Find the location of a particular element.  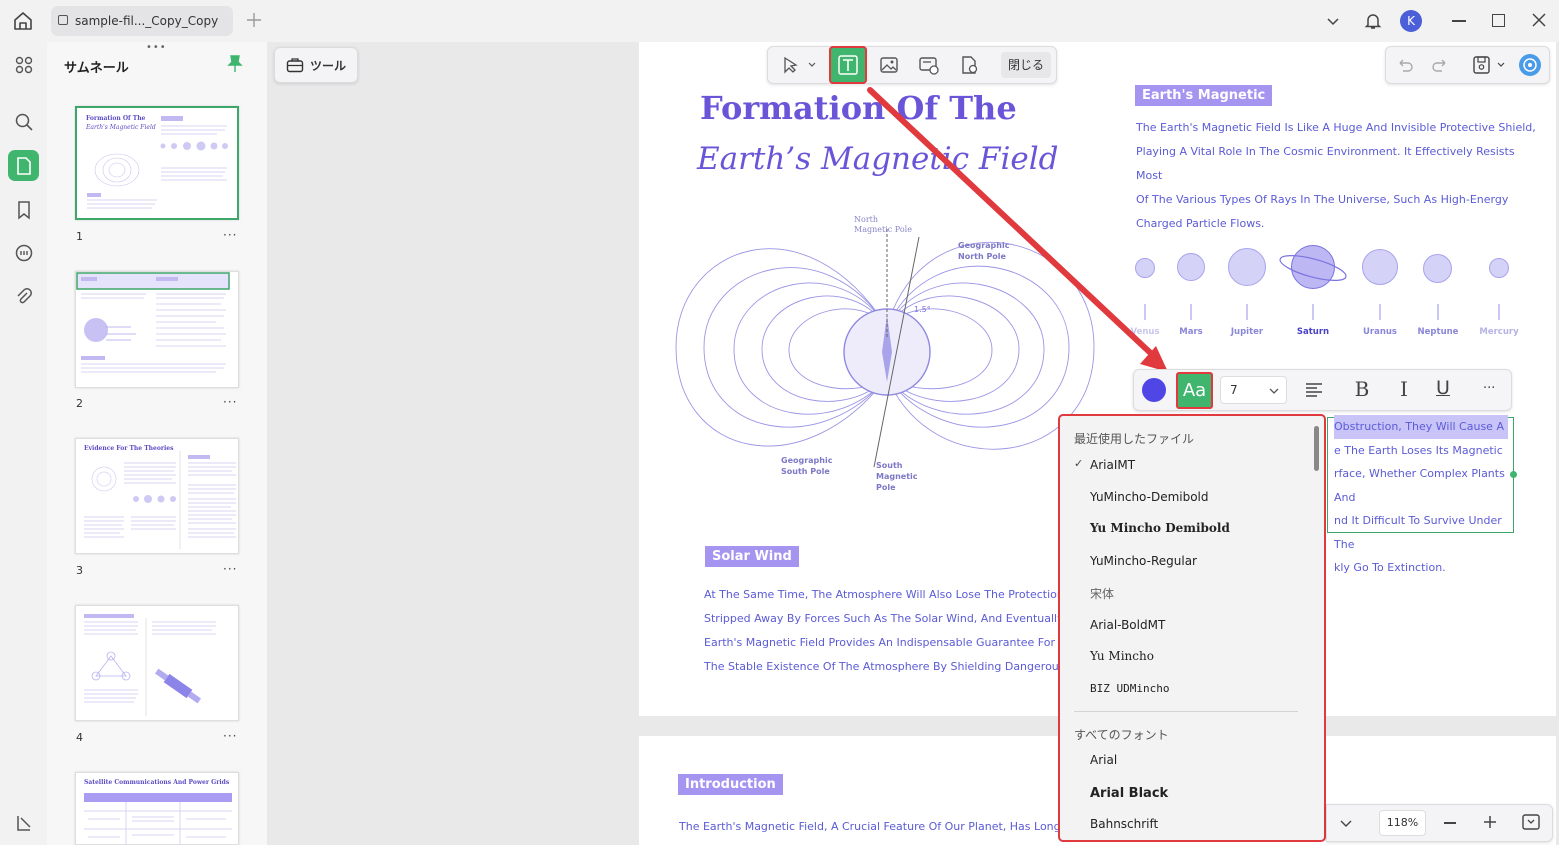

font-icon: Aa is located at coordinates (1194, 390).